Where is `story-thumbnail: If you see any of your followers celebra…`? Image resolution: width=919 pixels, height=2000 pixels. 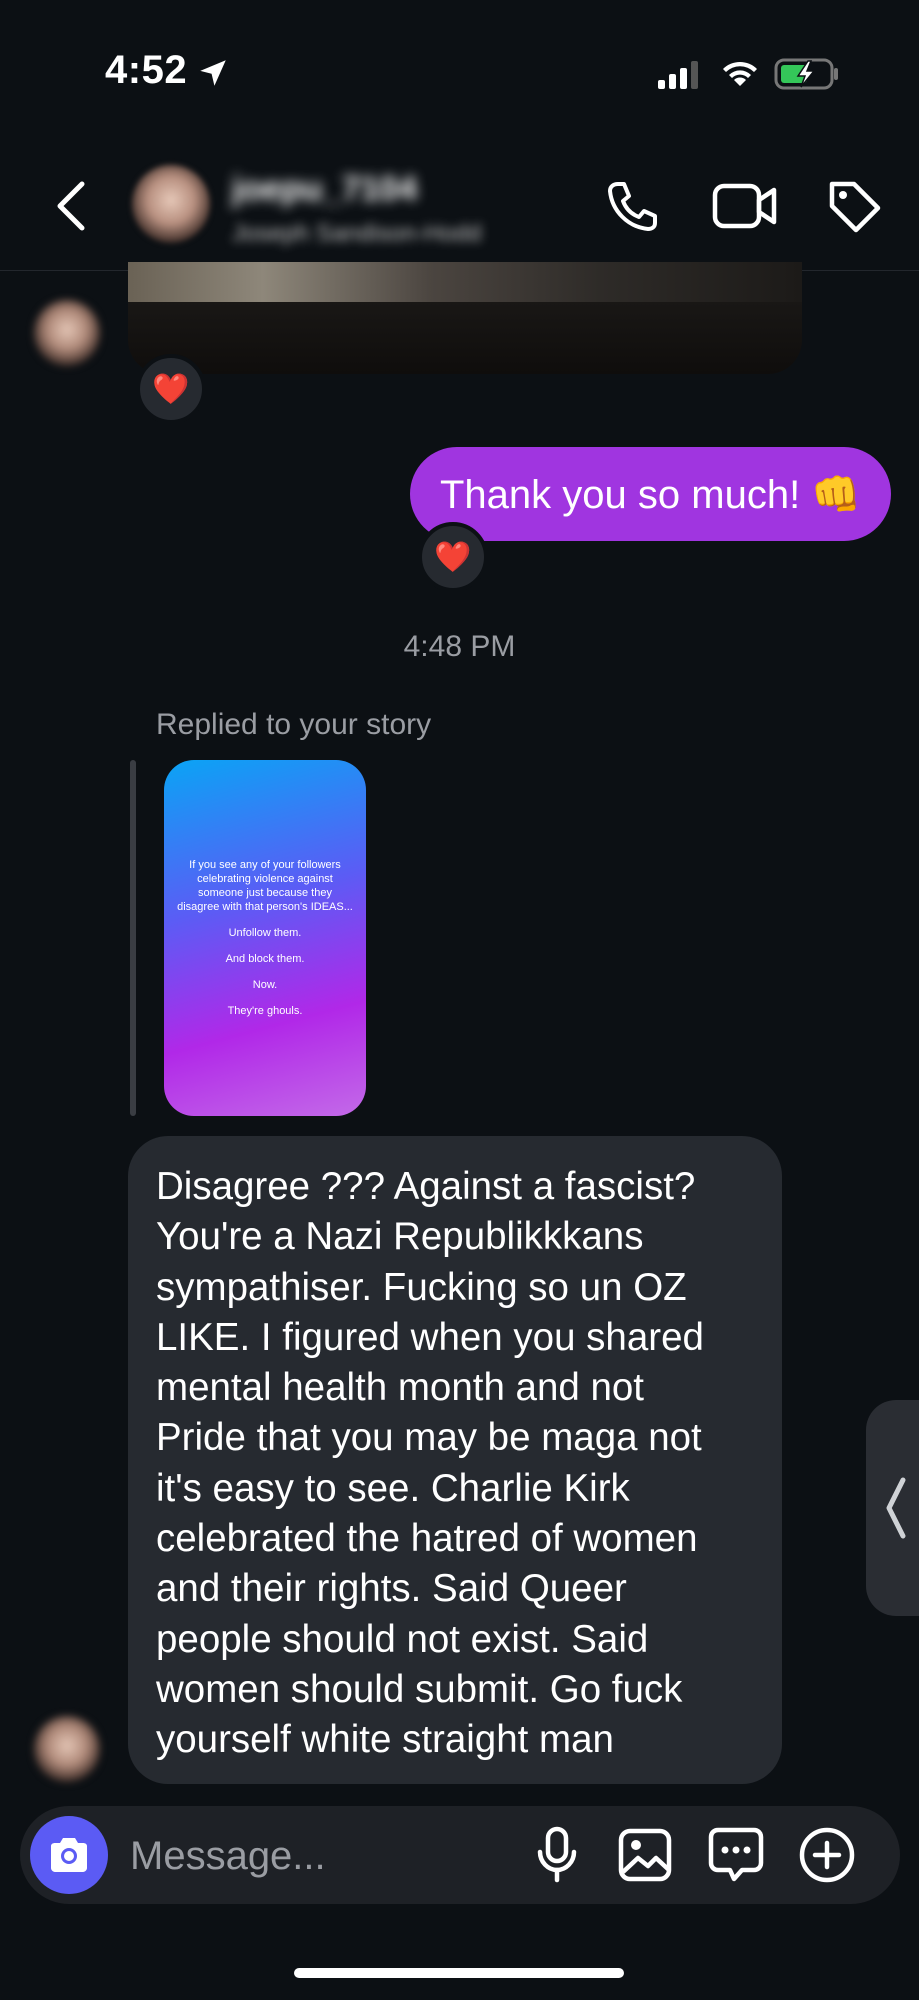
story-thumbnail: If you see any of your followers celebra… is located at coordinates (265, 938).